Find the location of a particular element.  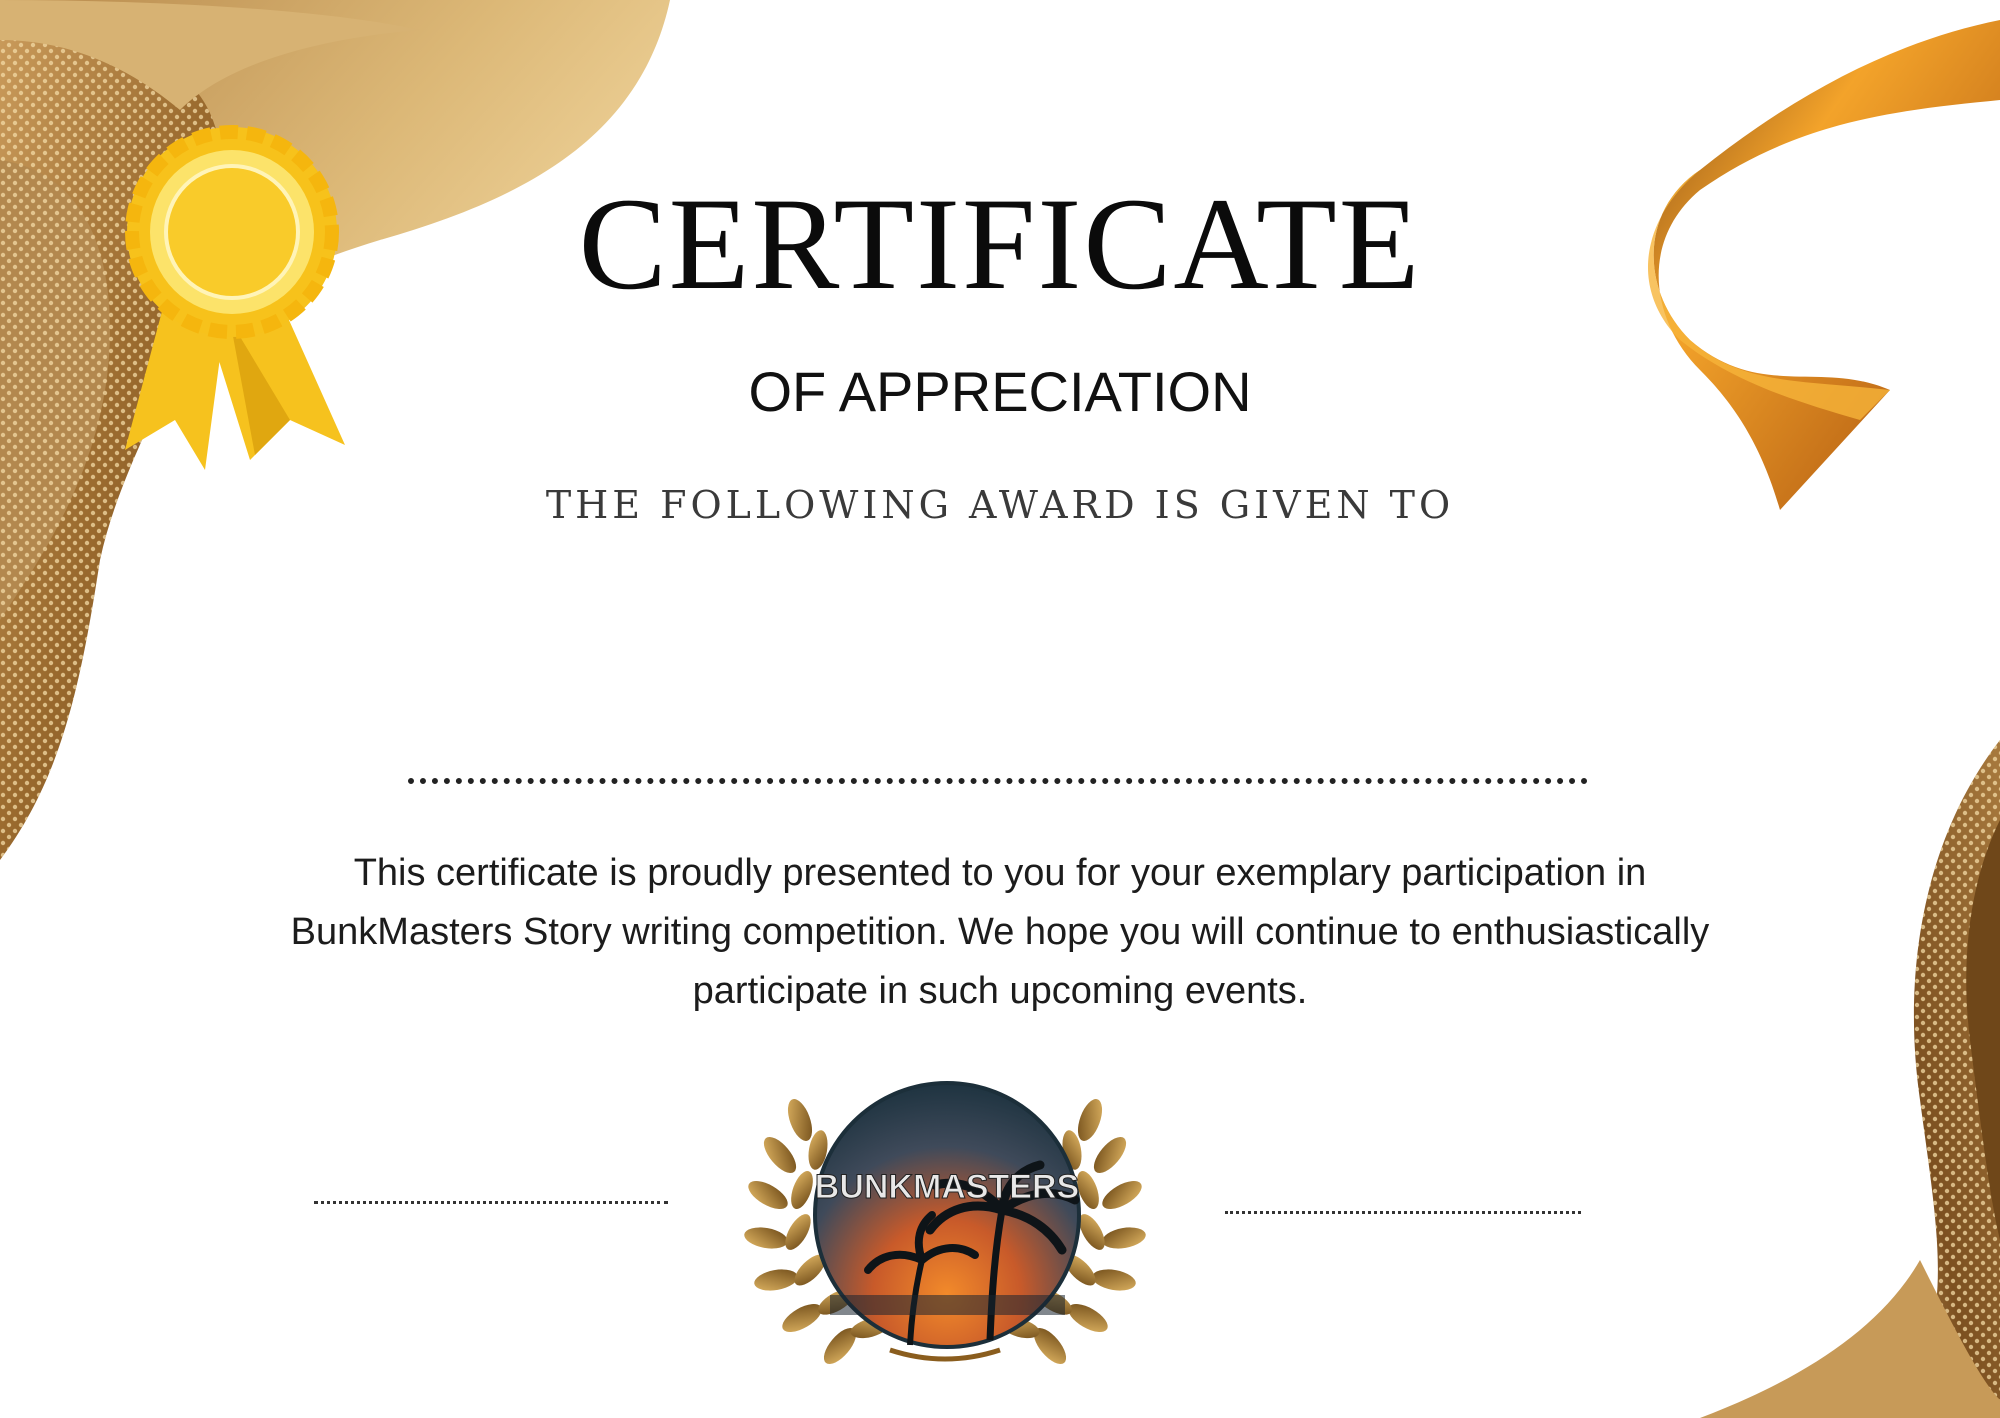

bunkmasters-seal: BUNKMASTERS is located at coordinates (945, 1223).